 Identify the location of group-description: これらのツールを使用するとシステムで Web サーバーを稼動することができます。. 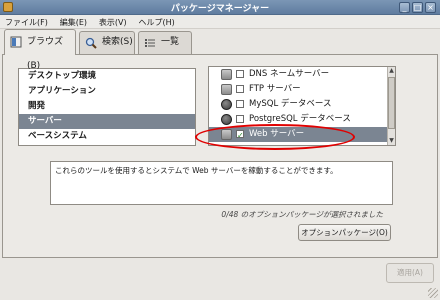
(221, 183).